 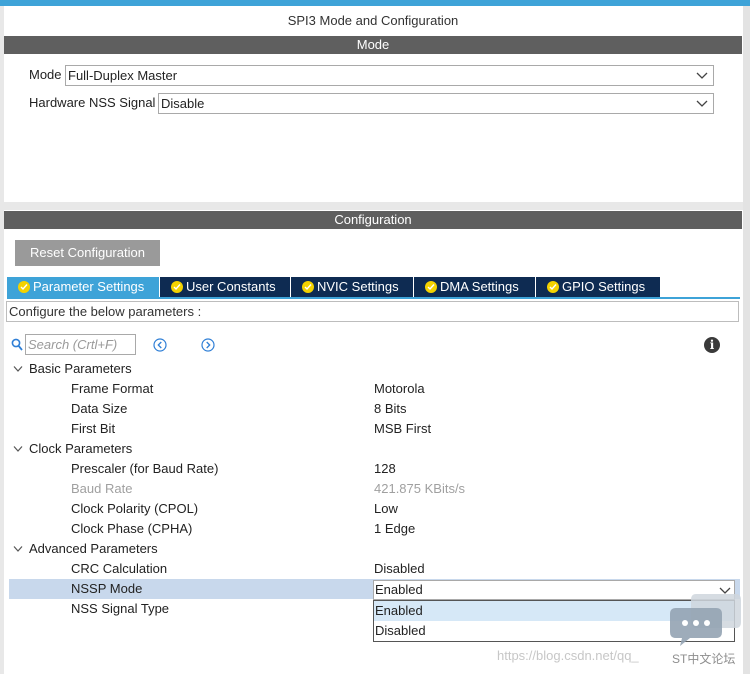 I want to click on group-advanced-parameters: Advanced Parameters, so click(x=374, y=549).